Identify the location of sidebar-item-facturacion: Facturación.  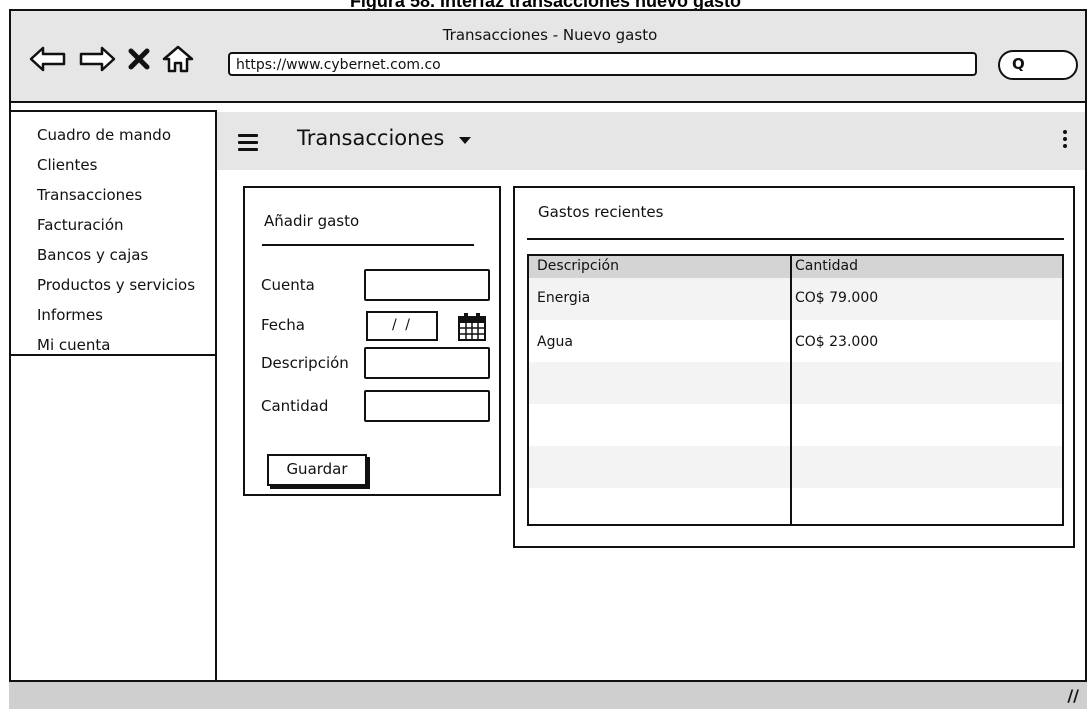
(126, 225).